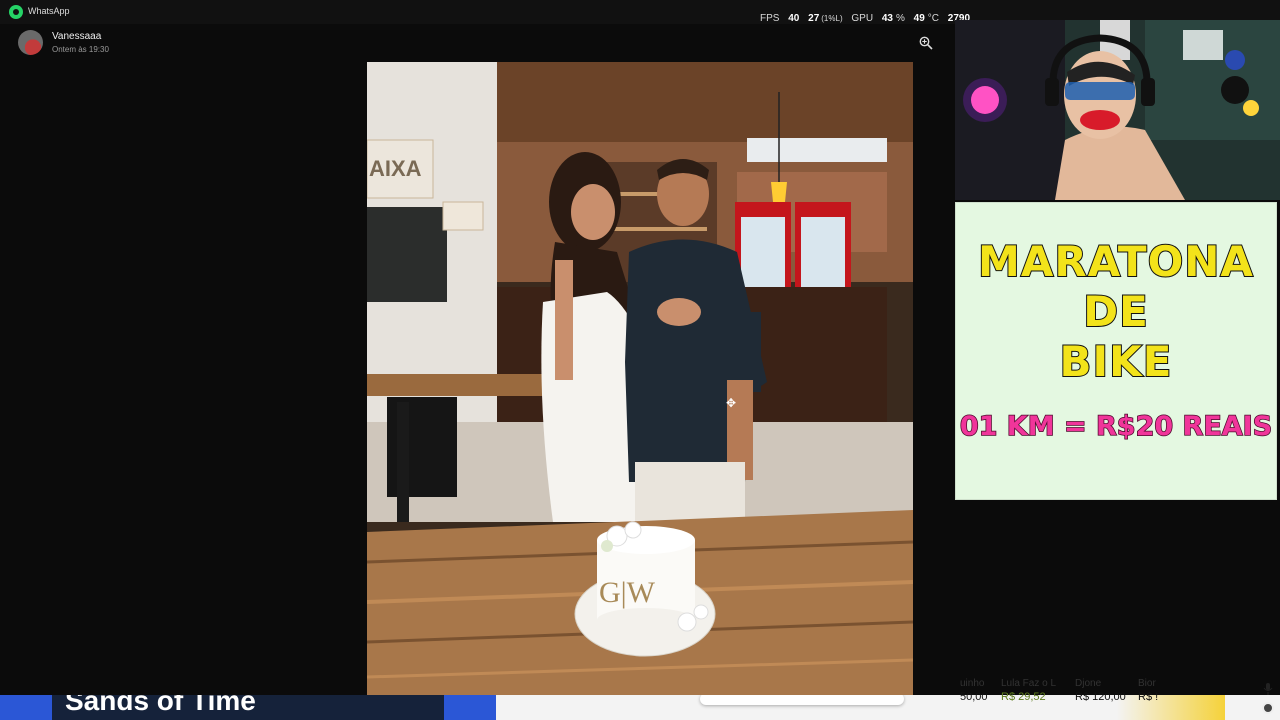  What do you see at coordinates (974, 697) in the screenshot?
I see `donation-amount: 50,00` at bounding box center [974, 697].